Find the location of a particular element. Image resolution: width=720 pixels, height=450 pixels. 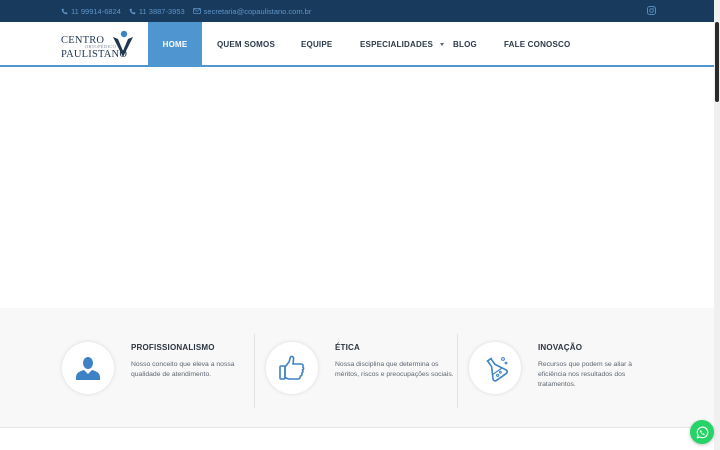

logo: CENTRO ORTOPÉDICO PAULISTANO is located at coordinates (98, 45).